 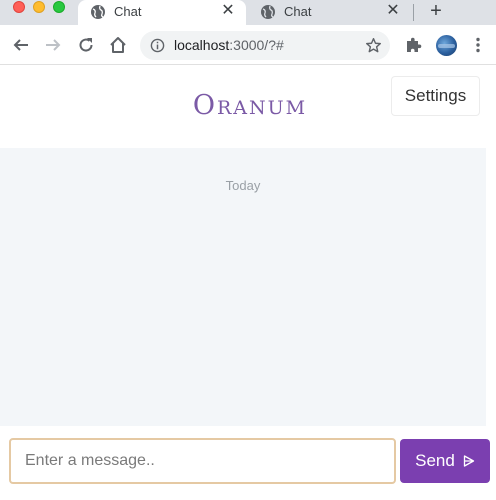 I want to click on reload-icon, so click(x=86, y=45).